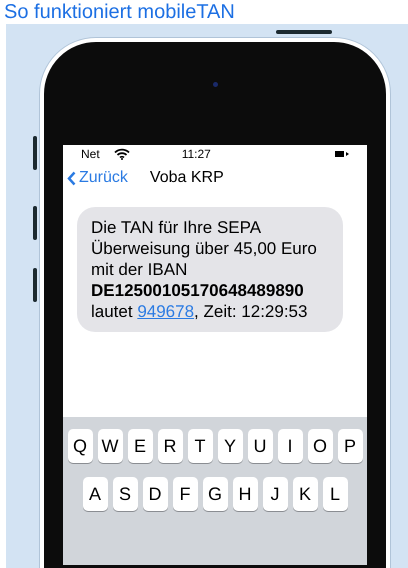 The width and height of the screenshot is (408, 568). What do you see at coordinates (215, 494) in the screenshot?
I see `keyboard-key: G` at bounding box center [215, 494].